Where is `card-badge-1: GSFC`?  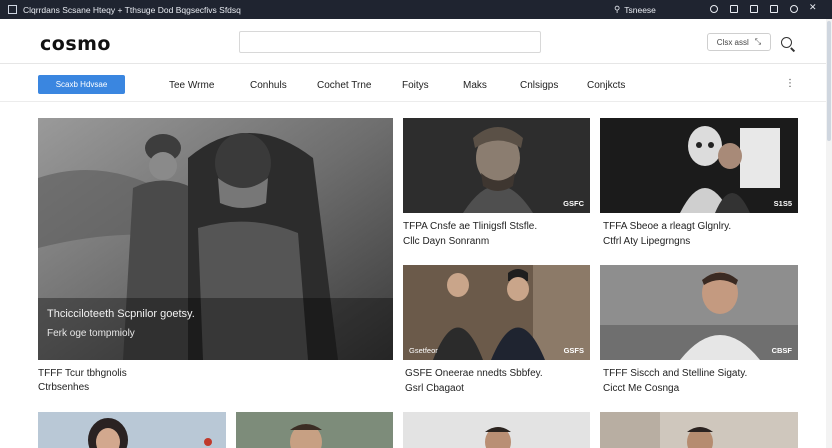 card-badge-1: GSFC is located at coordinates (573, 203).